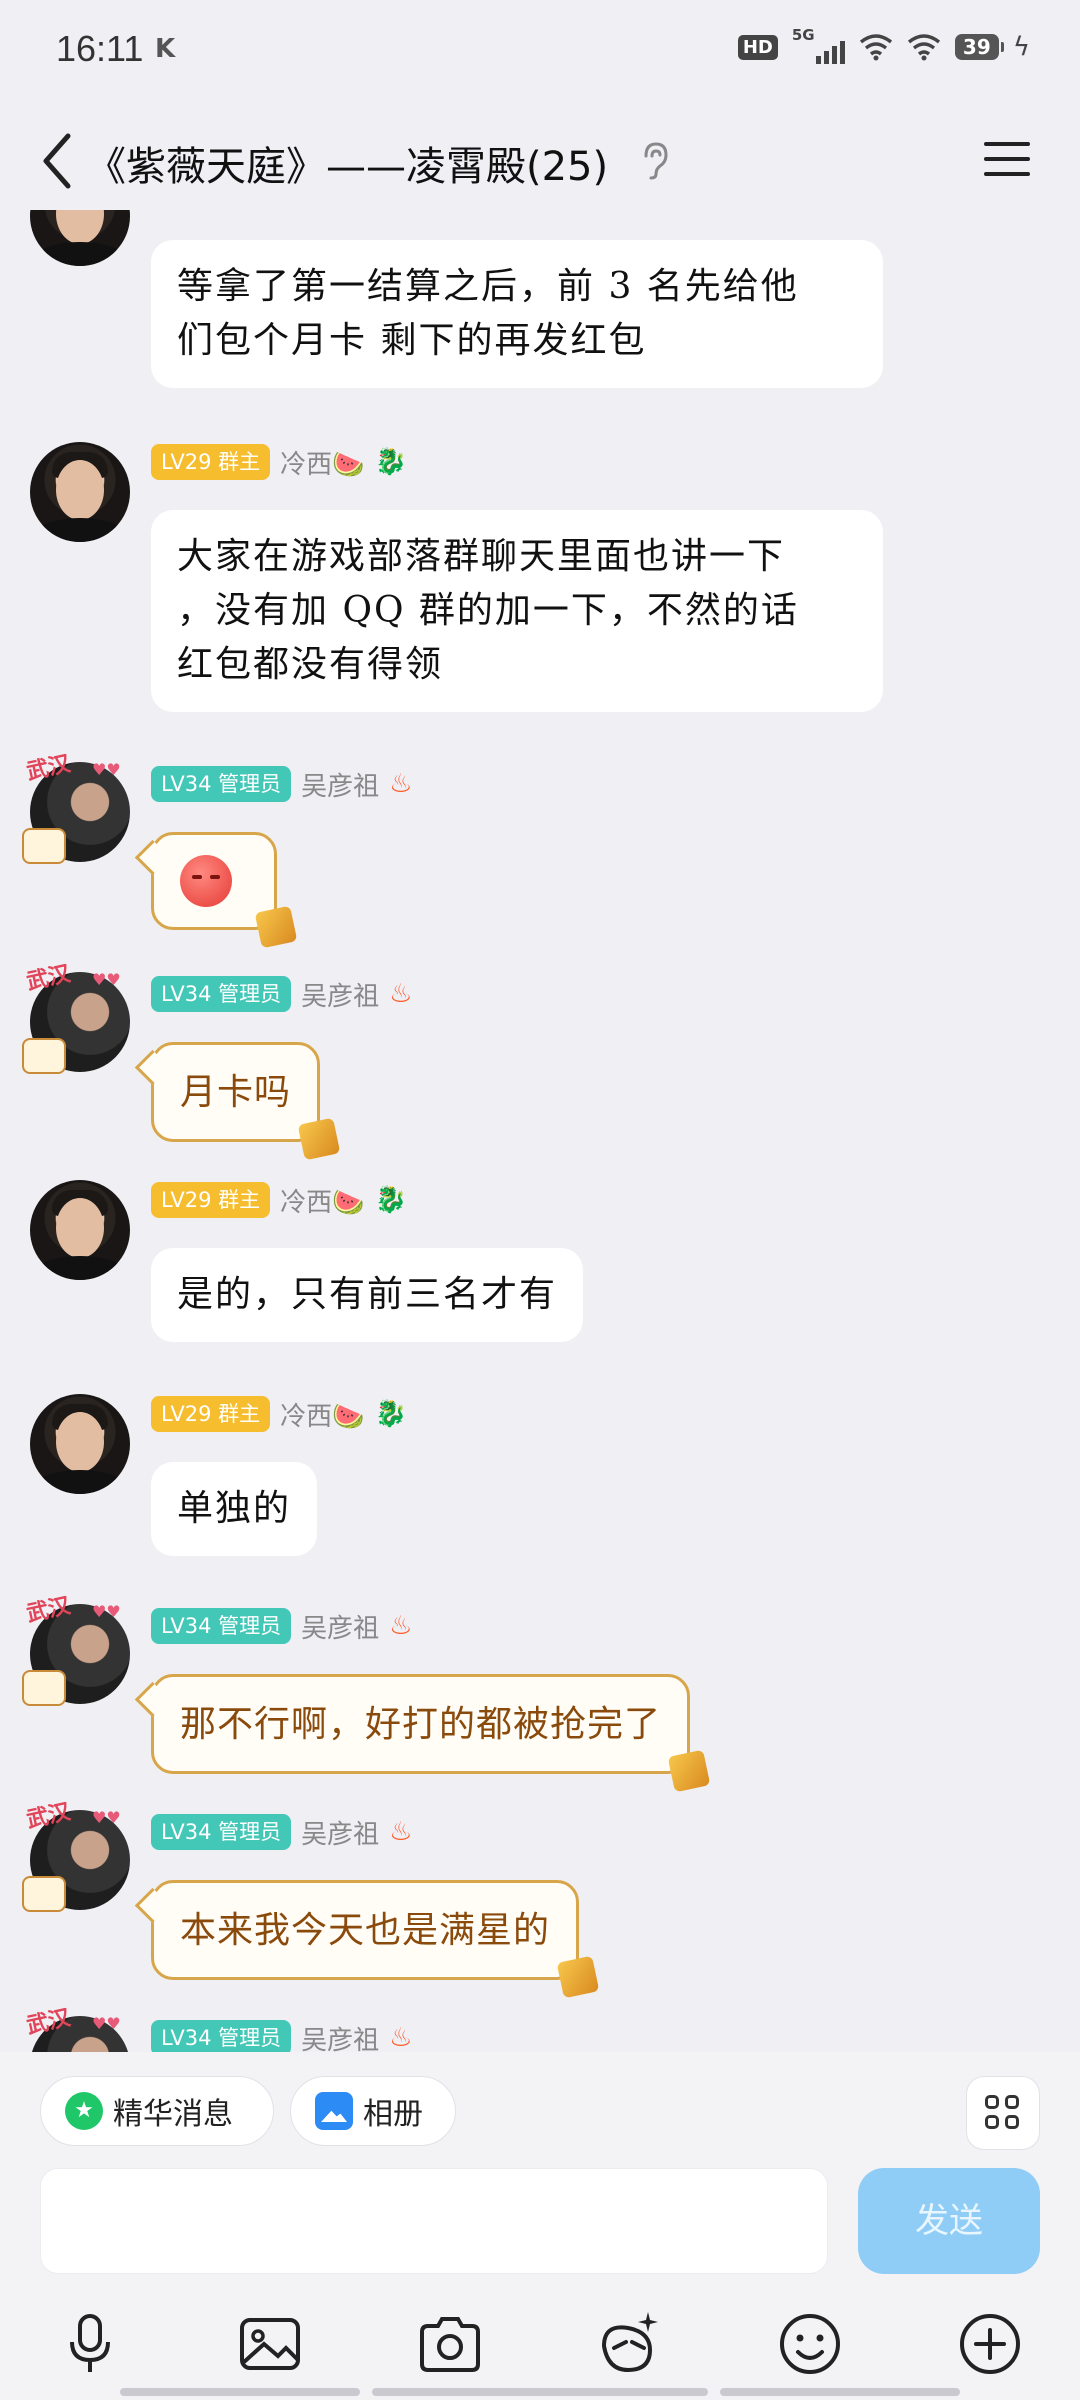  What do you see at coordinates (434, 2221) in the screenshot?
I see `message-input` at bounding box center [434, 2221].